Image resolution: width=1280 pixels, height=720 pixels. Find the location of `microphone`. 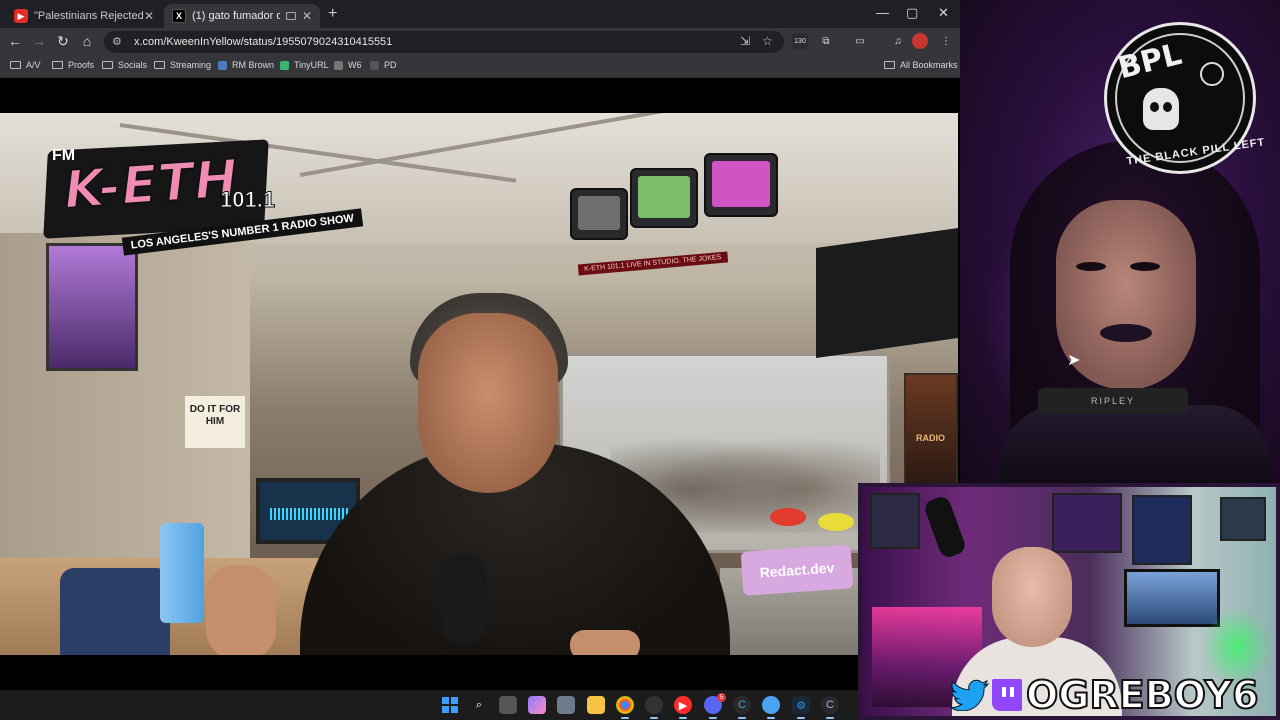

microphone is located at coordinates (464, 598).